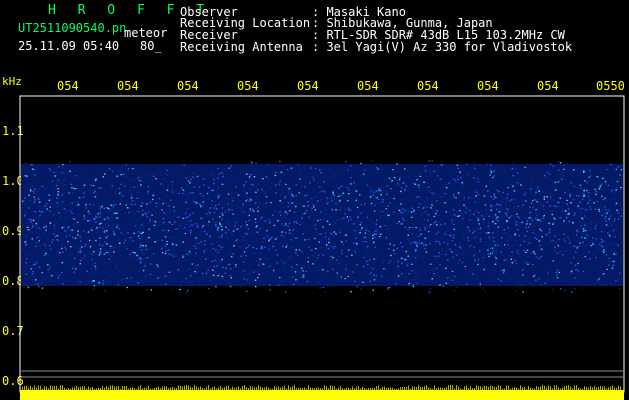 This screenshot has height=400, width=629. Describe the element at coordinates (72, 28) in the screenshot. I see `file-name: UT2511090540.pn` at that location.